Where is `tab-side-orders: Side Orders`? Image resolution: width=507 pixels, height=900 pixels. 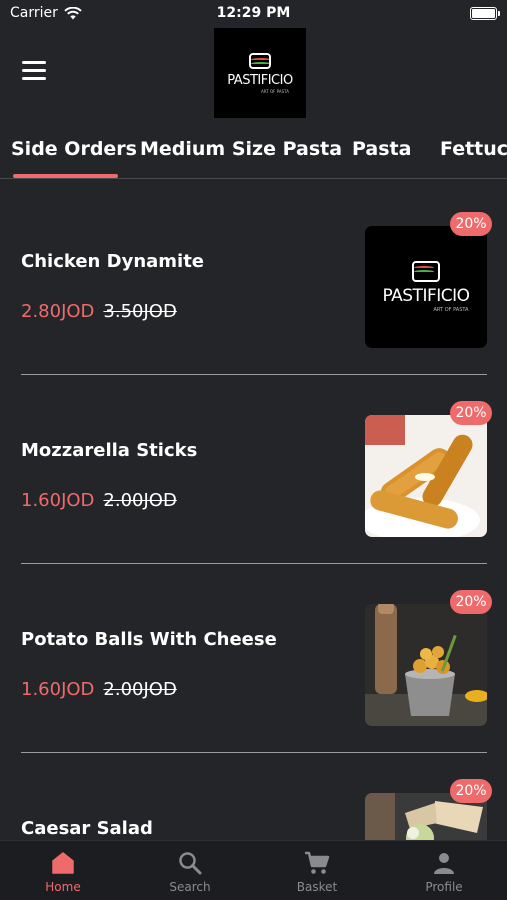
tab-side-orders: Side Orders is located at coordinates (74, 149).